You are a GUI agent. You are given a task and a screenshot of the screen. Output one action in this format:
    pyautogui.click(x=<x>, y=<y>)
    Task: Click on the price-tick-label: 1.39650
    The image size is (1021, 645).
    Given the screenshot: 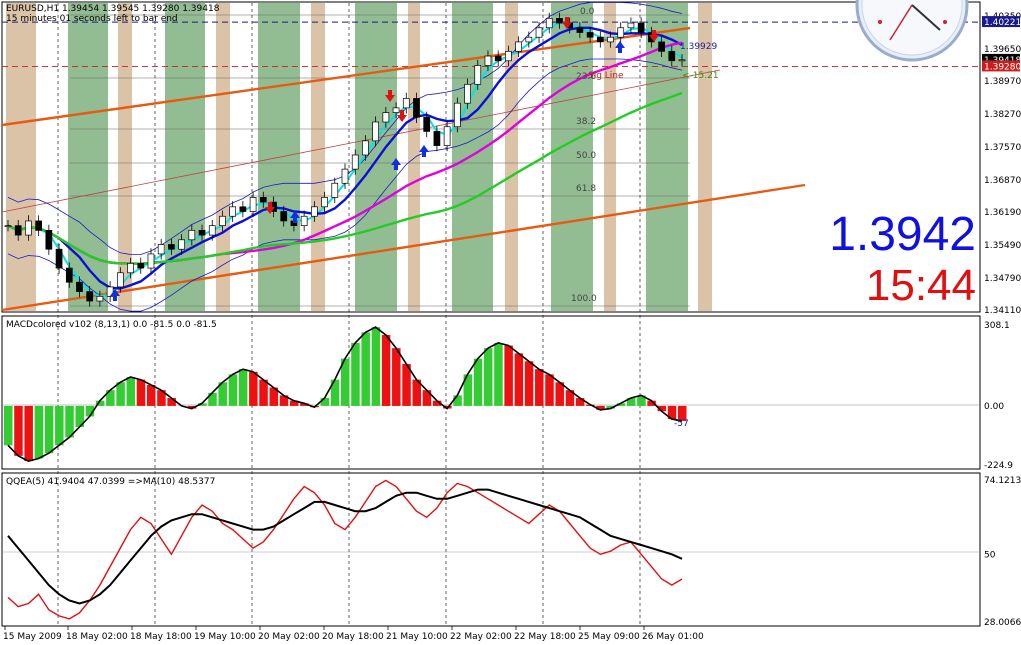 What is the action you would take?
    pyautogui.click(x=1002, y=50)
    